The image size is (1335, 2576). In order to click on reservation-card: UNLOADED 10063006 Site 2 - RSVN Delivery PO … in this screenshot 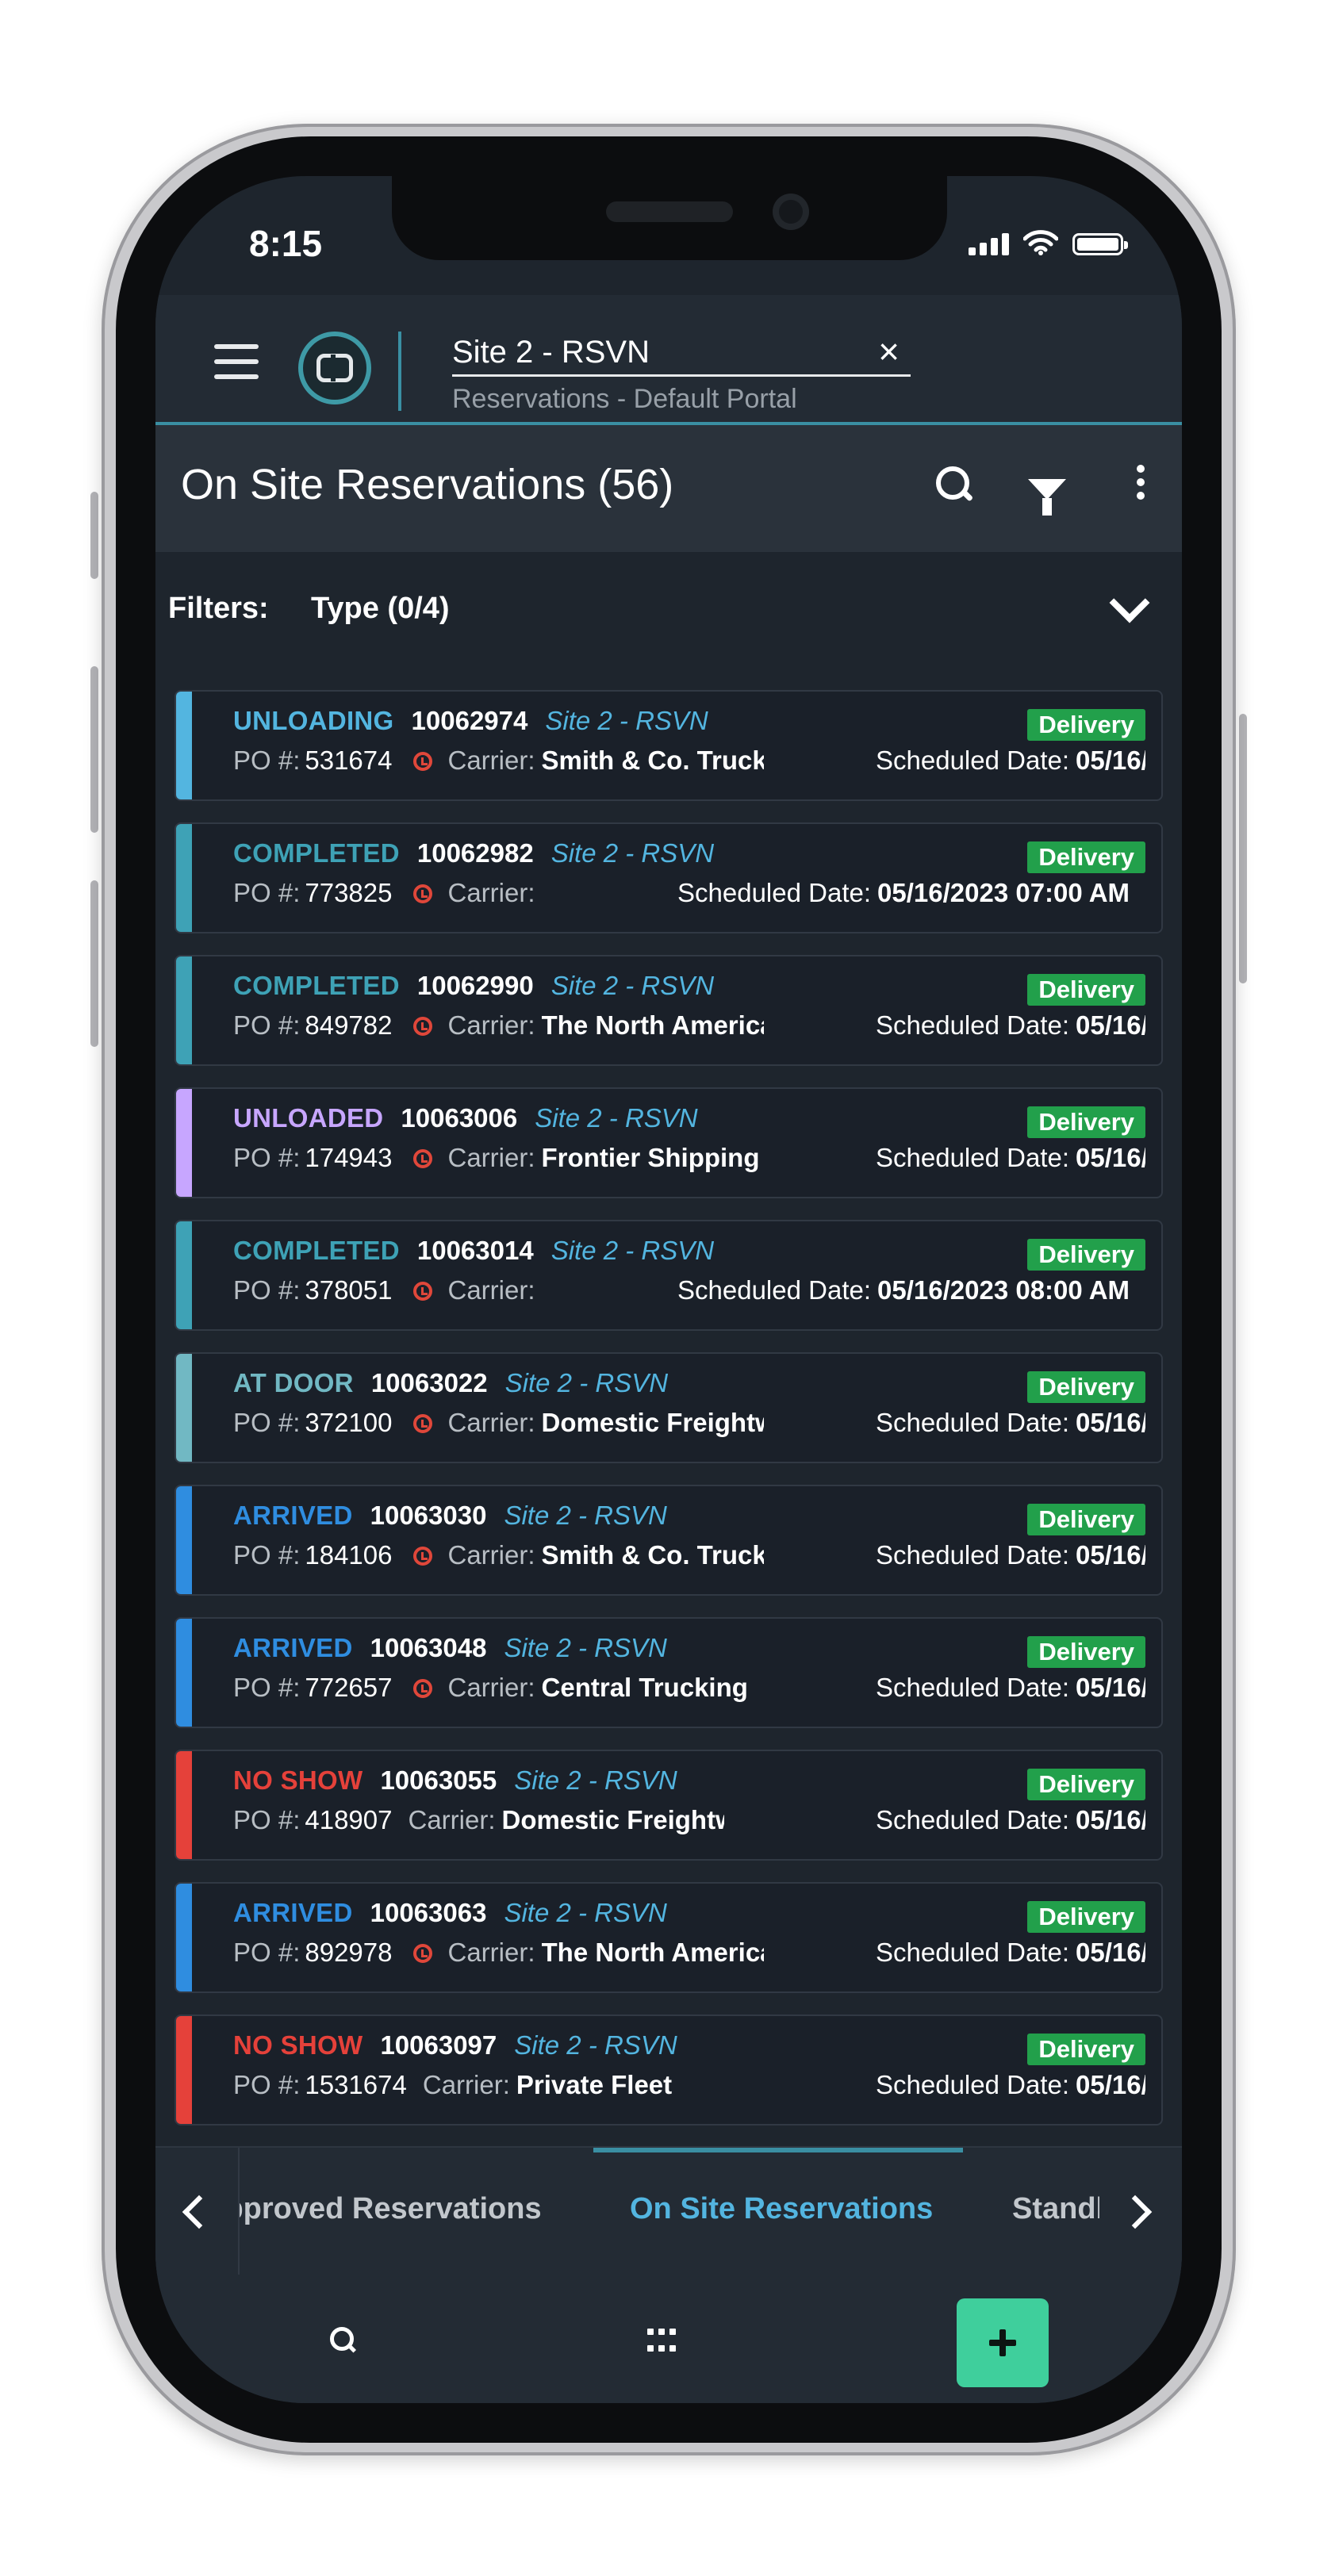, I will do `click(669, 1143)`.